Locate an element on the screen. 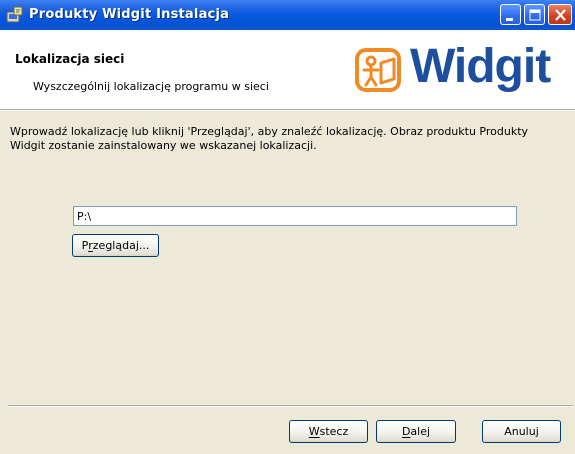  location-input is located at coordinates (295, 216).